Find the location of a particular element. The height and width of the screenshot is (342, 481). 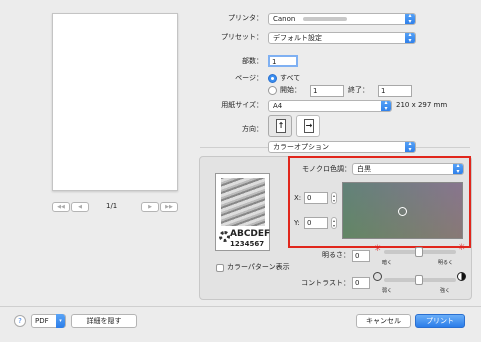

brightness-slider is located at coordinates (420, 252).